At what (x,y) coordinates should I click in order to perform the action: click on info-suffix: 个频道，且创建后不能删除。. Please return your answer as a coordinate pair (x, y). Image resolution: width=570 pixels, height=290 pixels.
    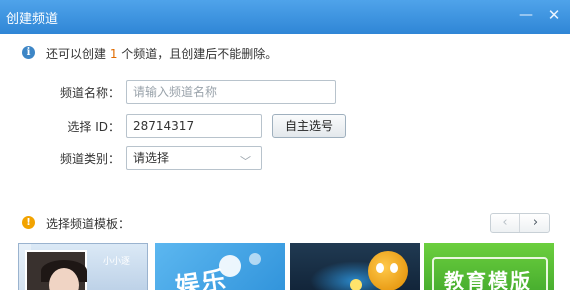
    Looking at the image, I should click on (197, 54).